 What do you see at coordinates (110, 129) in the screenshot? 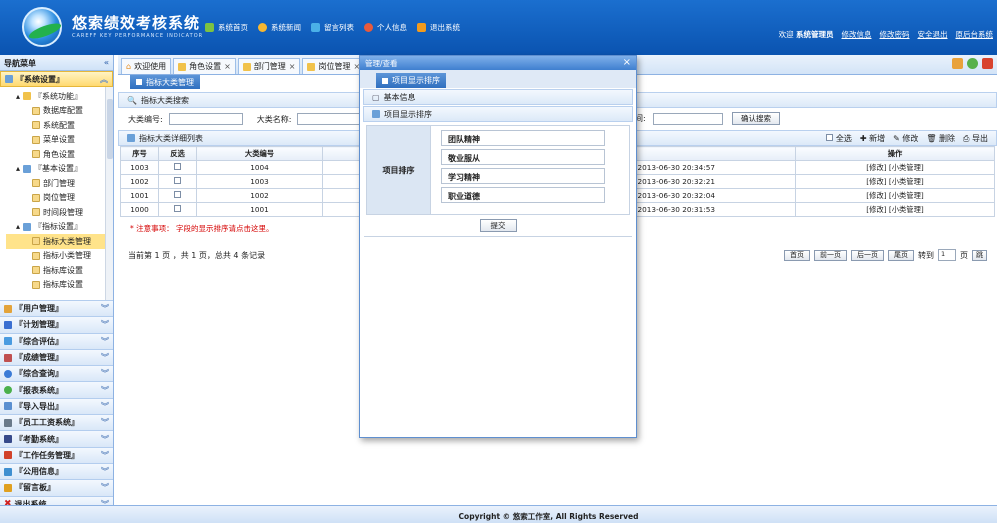
I see `scrollbar-thumb` at bounding box center [110, 129].